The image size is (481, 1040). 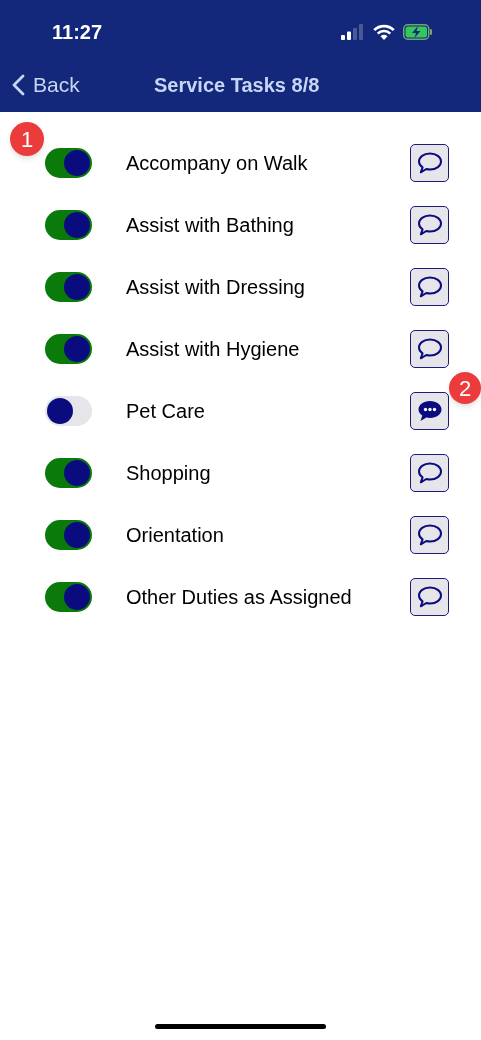 I want to click on back-button: Back, so click(x=40, y=85).